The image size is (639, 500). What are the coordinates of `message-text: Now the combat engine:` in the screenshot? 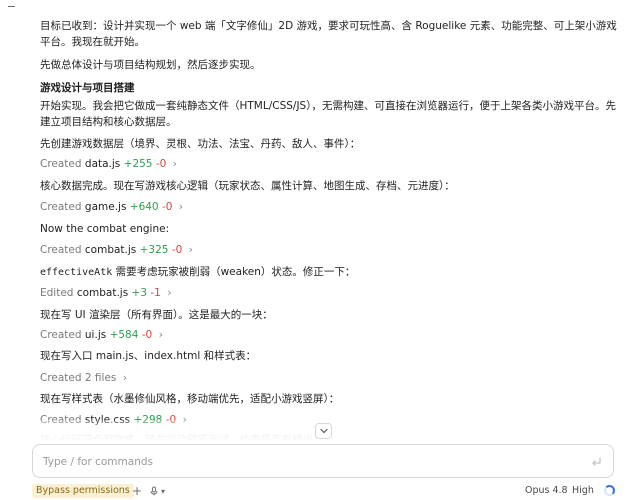 It's located at (105, 229).